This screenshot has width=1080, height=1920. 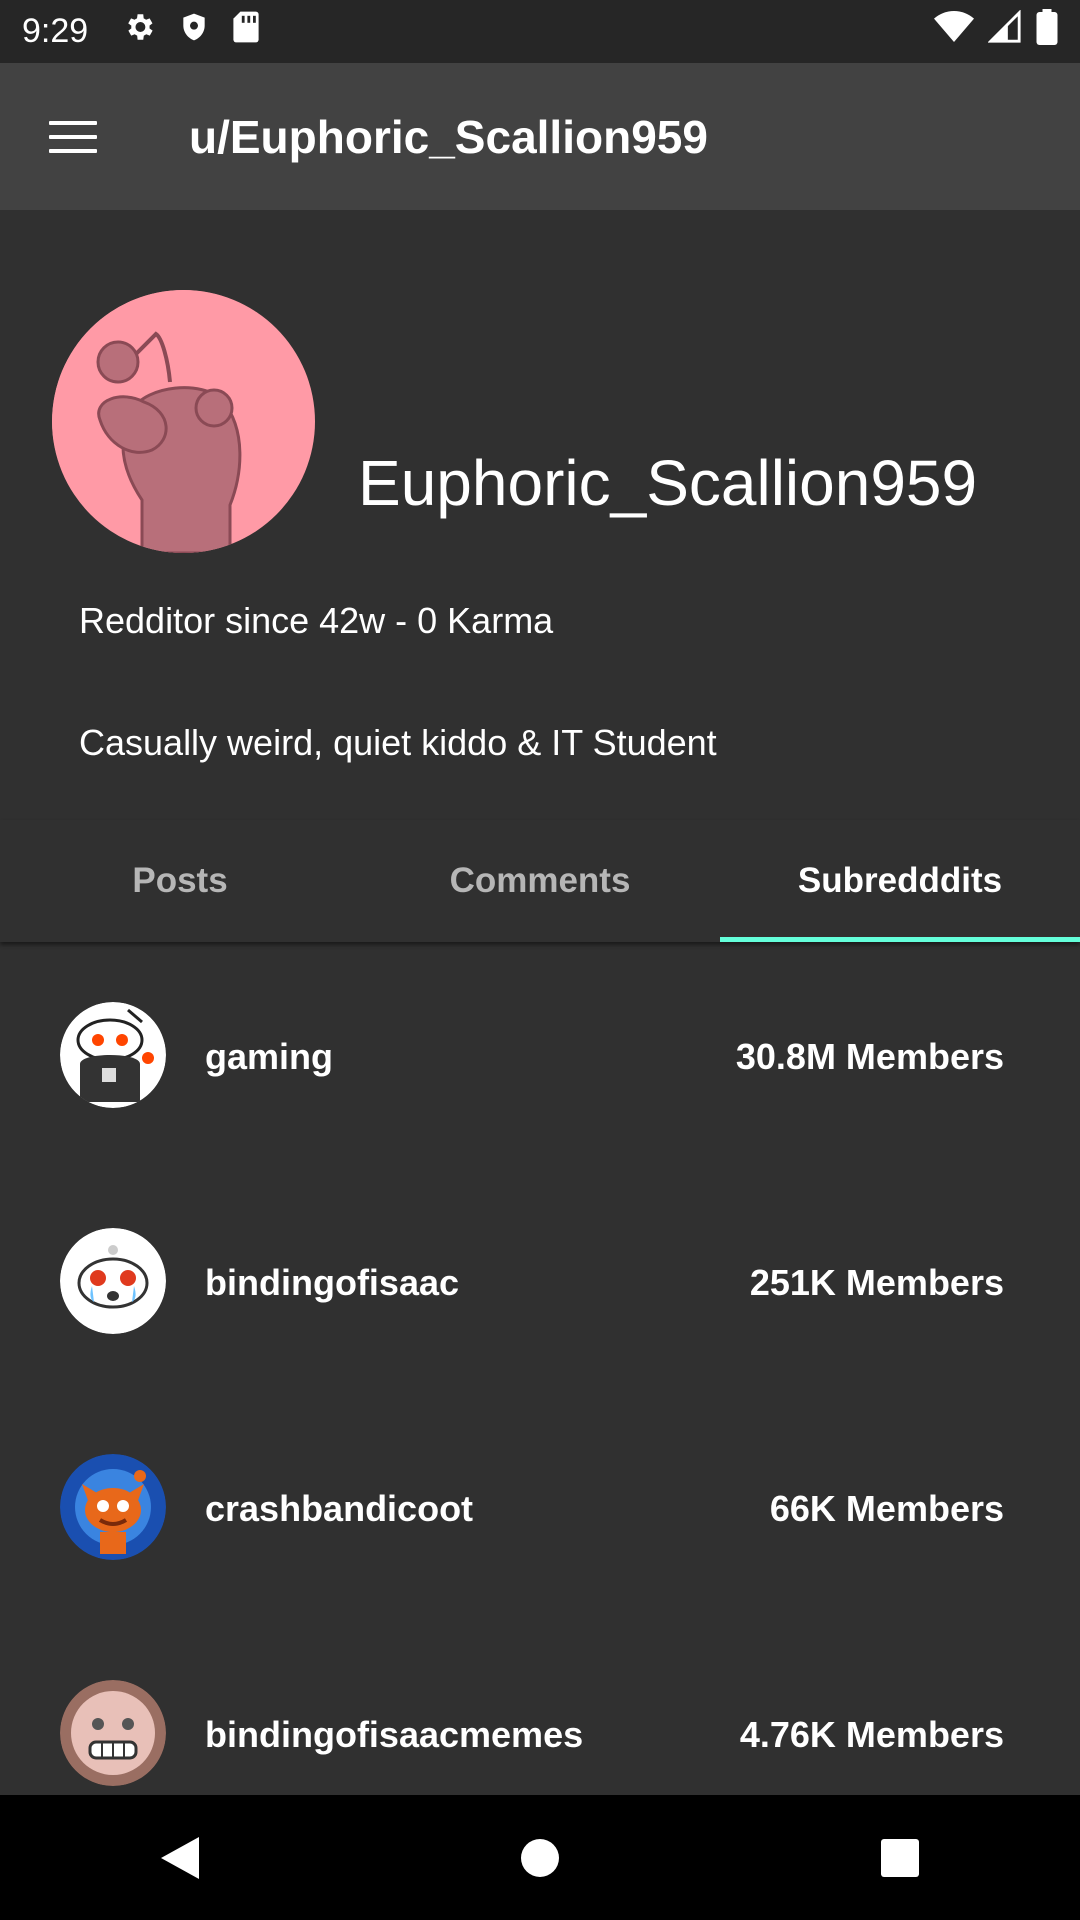 What do you see at coordinates (113, 1055) in the screenshot?
I see `gaming-snoo-icon` at bounding box center [113, 1055].